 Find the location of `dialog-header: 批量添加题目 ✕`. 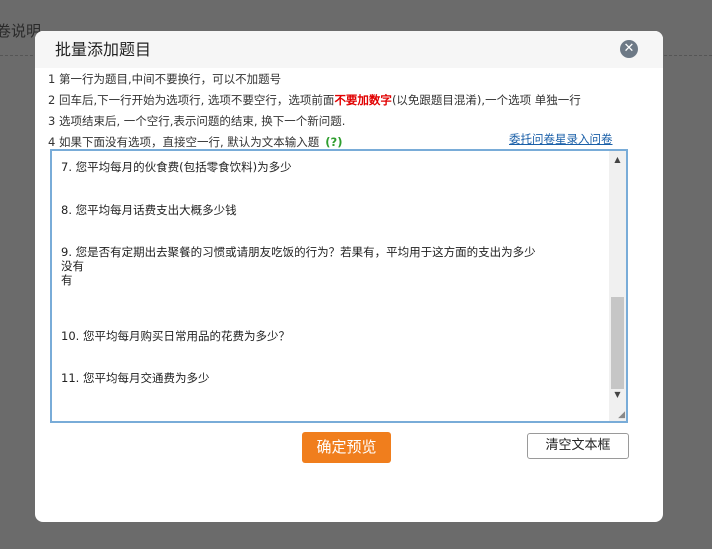

dialog-header: 批量添加题目 ✕ is located at coordinates (349, 49).